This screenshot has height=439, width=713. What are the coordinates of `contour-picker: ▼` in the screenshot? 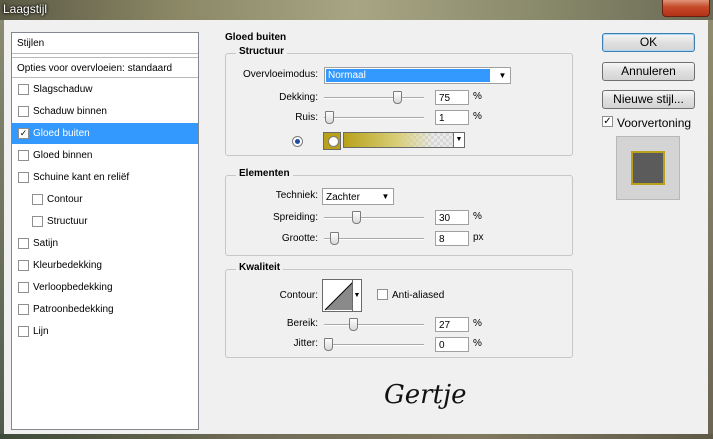 It's located at (342, 295).